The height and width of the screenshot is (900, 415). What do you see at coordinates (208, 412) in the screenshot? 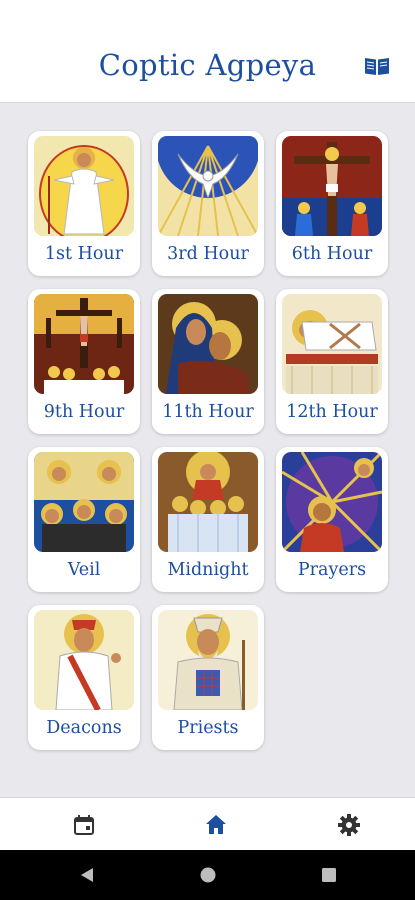
I see `hour-label: 11th Hour` at bounding box center [208, 412].